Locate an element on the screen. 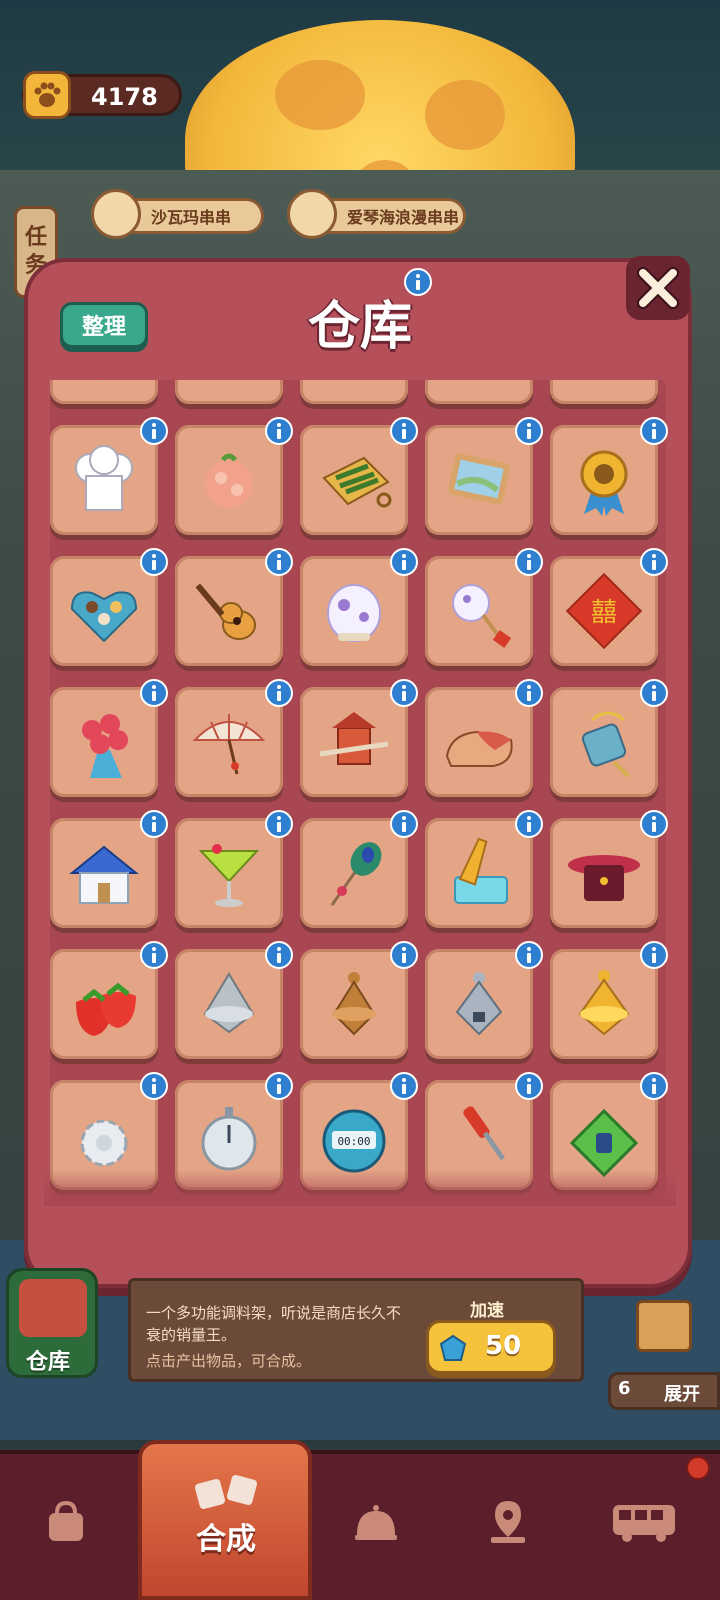 The width and height of the screenshot is (720, 1600). close-button is located at coordinates (658, 288).